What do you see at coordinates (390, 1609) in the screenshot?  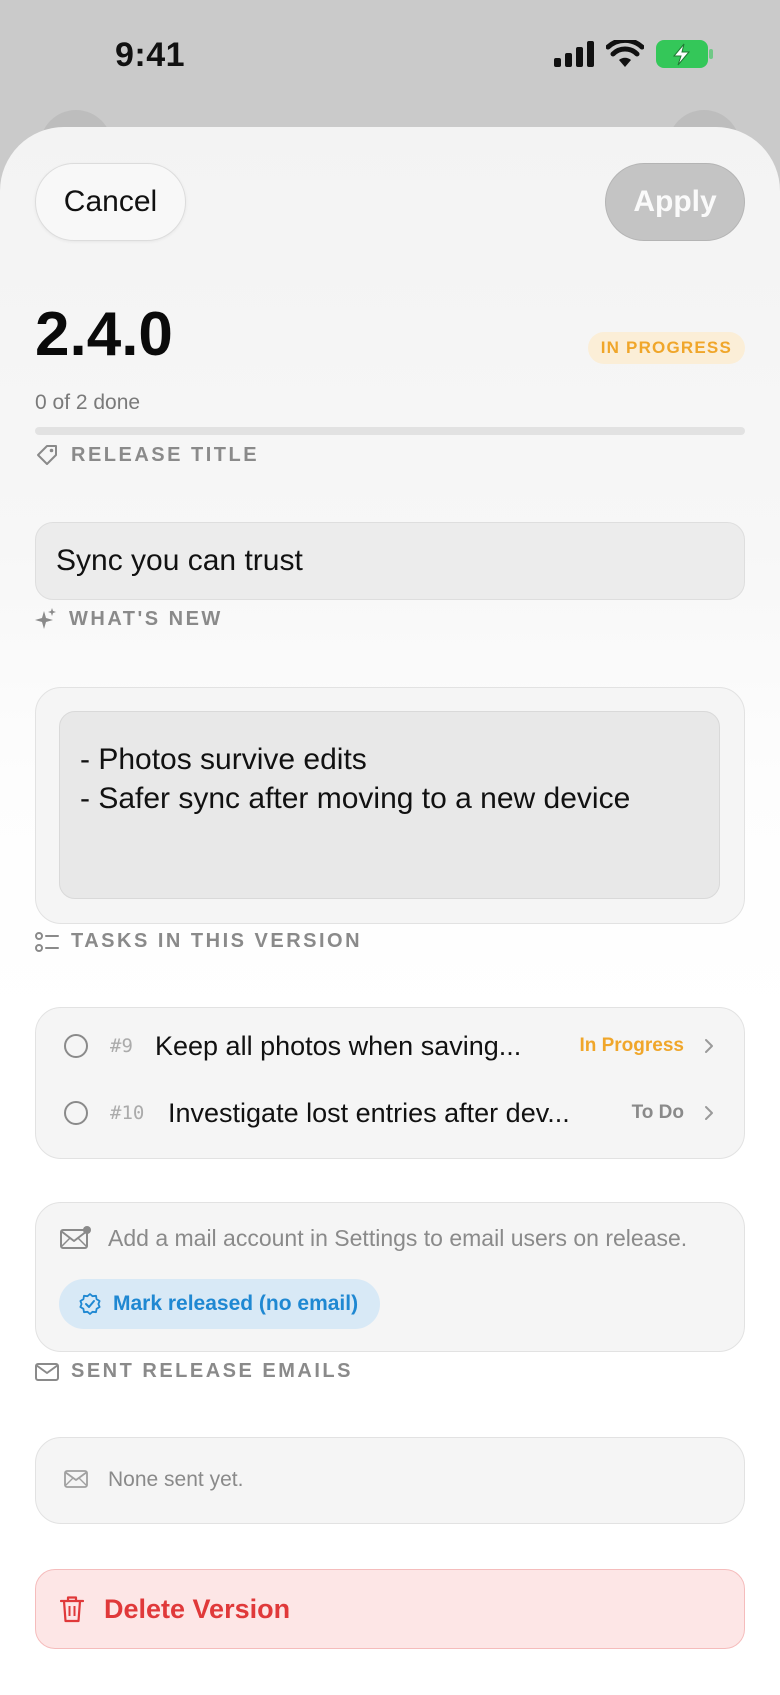 I see `delete-version-button: Delete Version` at bounding box center [390, 1609].